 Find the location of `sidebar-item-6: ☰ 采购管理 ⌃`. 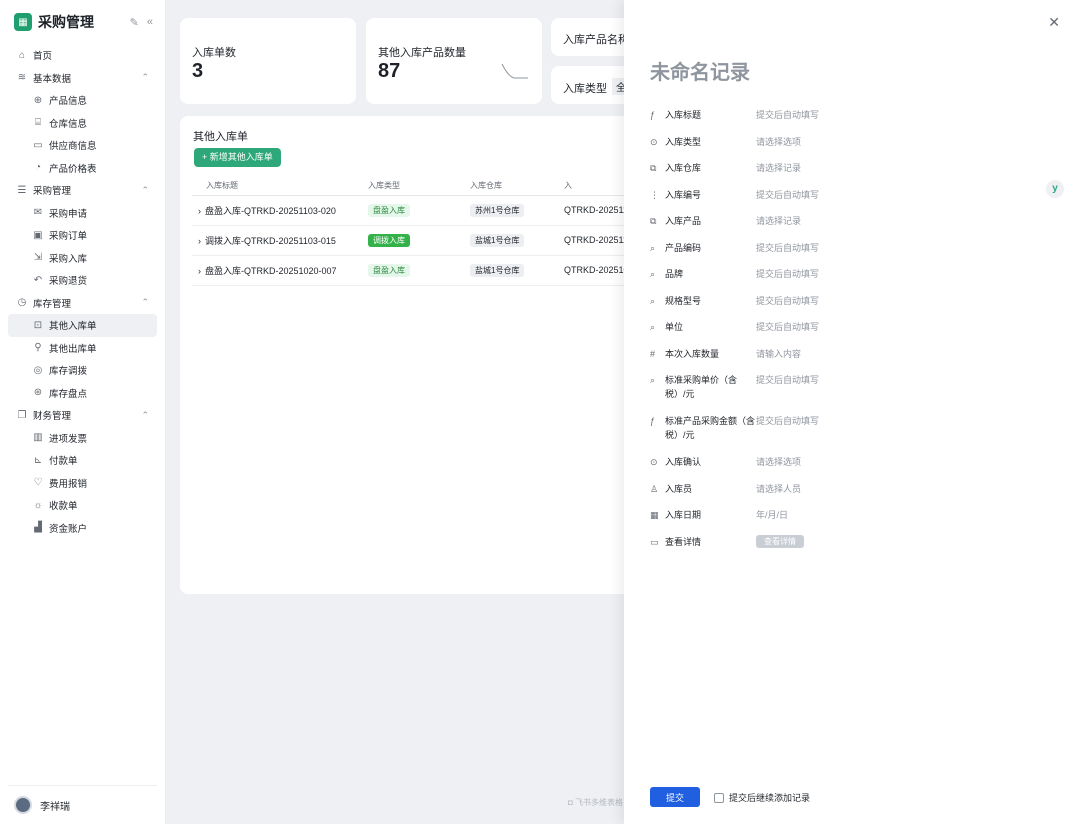

sidebar-item-6: ☰ 采购管理 ⌃ is located at coordinates (82, 190).